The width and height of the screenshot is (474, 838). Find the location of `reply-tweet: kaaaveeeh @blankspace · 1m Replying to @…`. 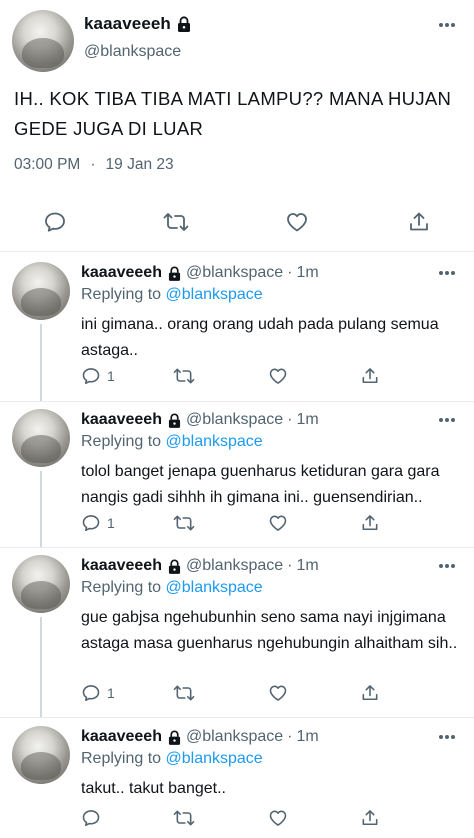

reply-tweet: kaaaveeeh @blankspace · 1m Replying to @… is located at coordinates (237, 778).